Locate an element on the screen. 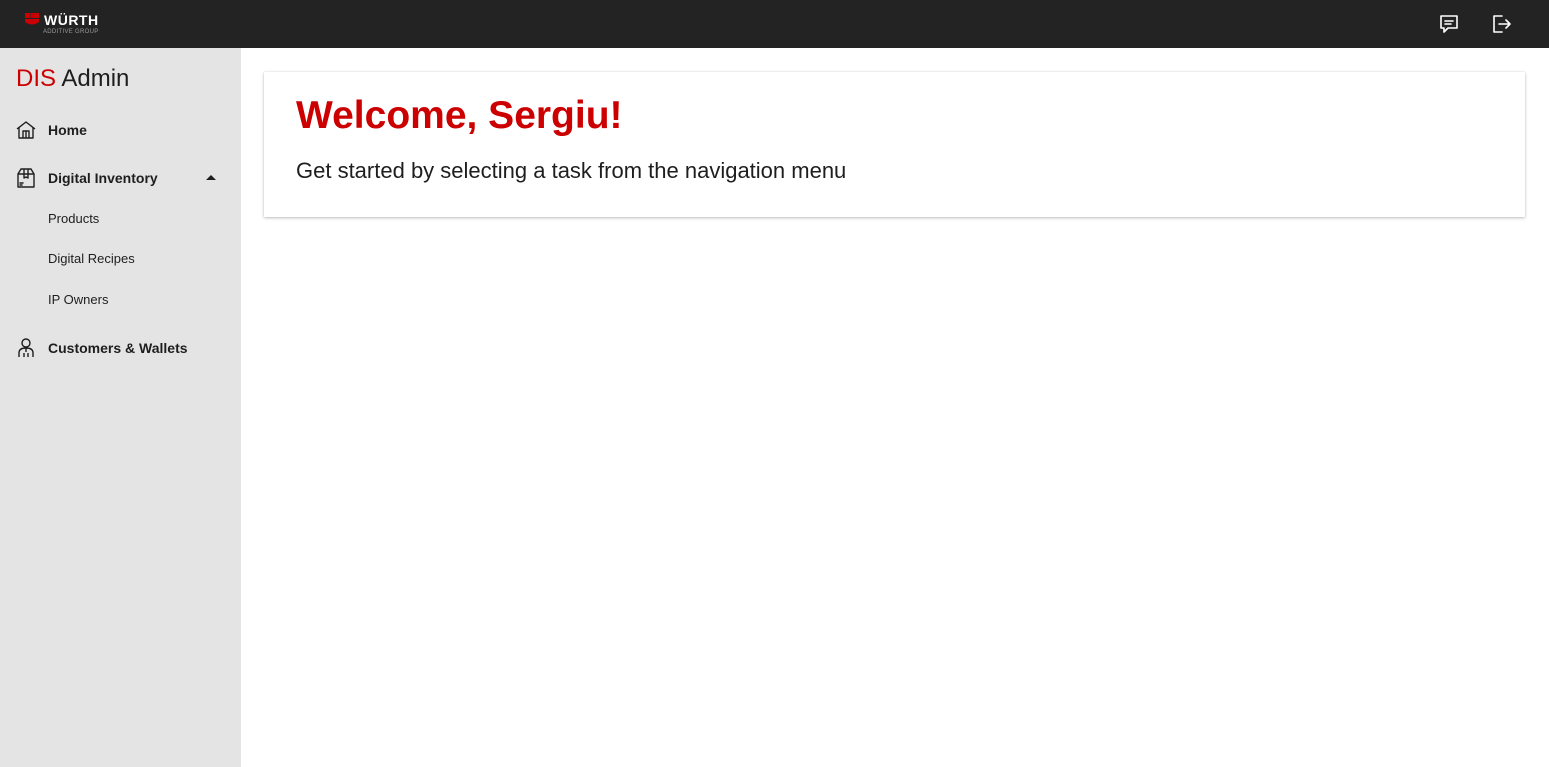  welcome-title: Welcome, Sergiu! is located at coordinates (459, 115).